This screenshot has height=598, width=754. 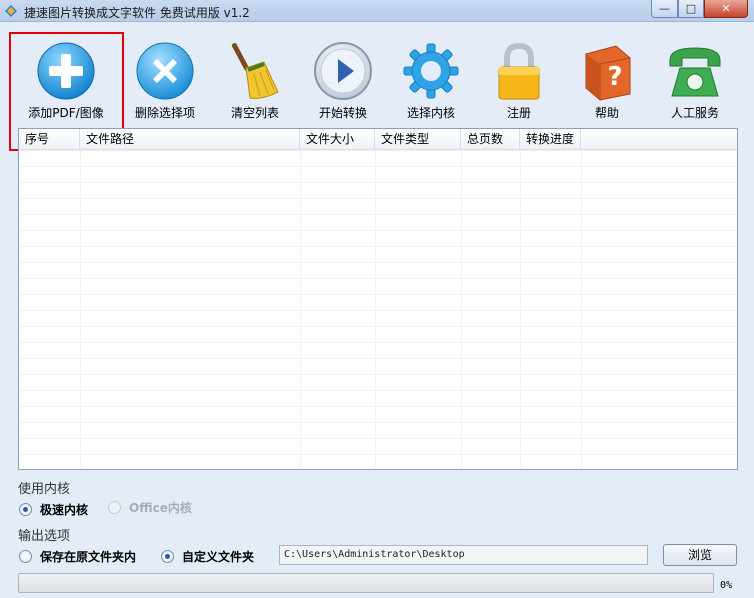 What do you see at coordinates (190, 139) in the screenshot?
I see `column-header-path: 文件路径` at bounding box center [190, 139].